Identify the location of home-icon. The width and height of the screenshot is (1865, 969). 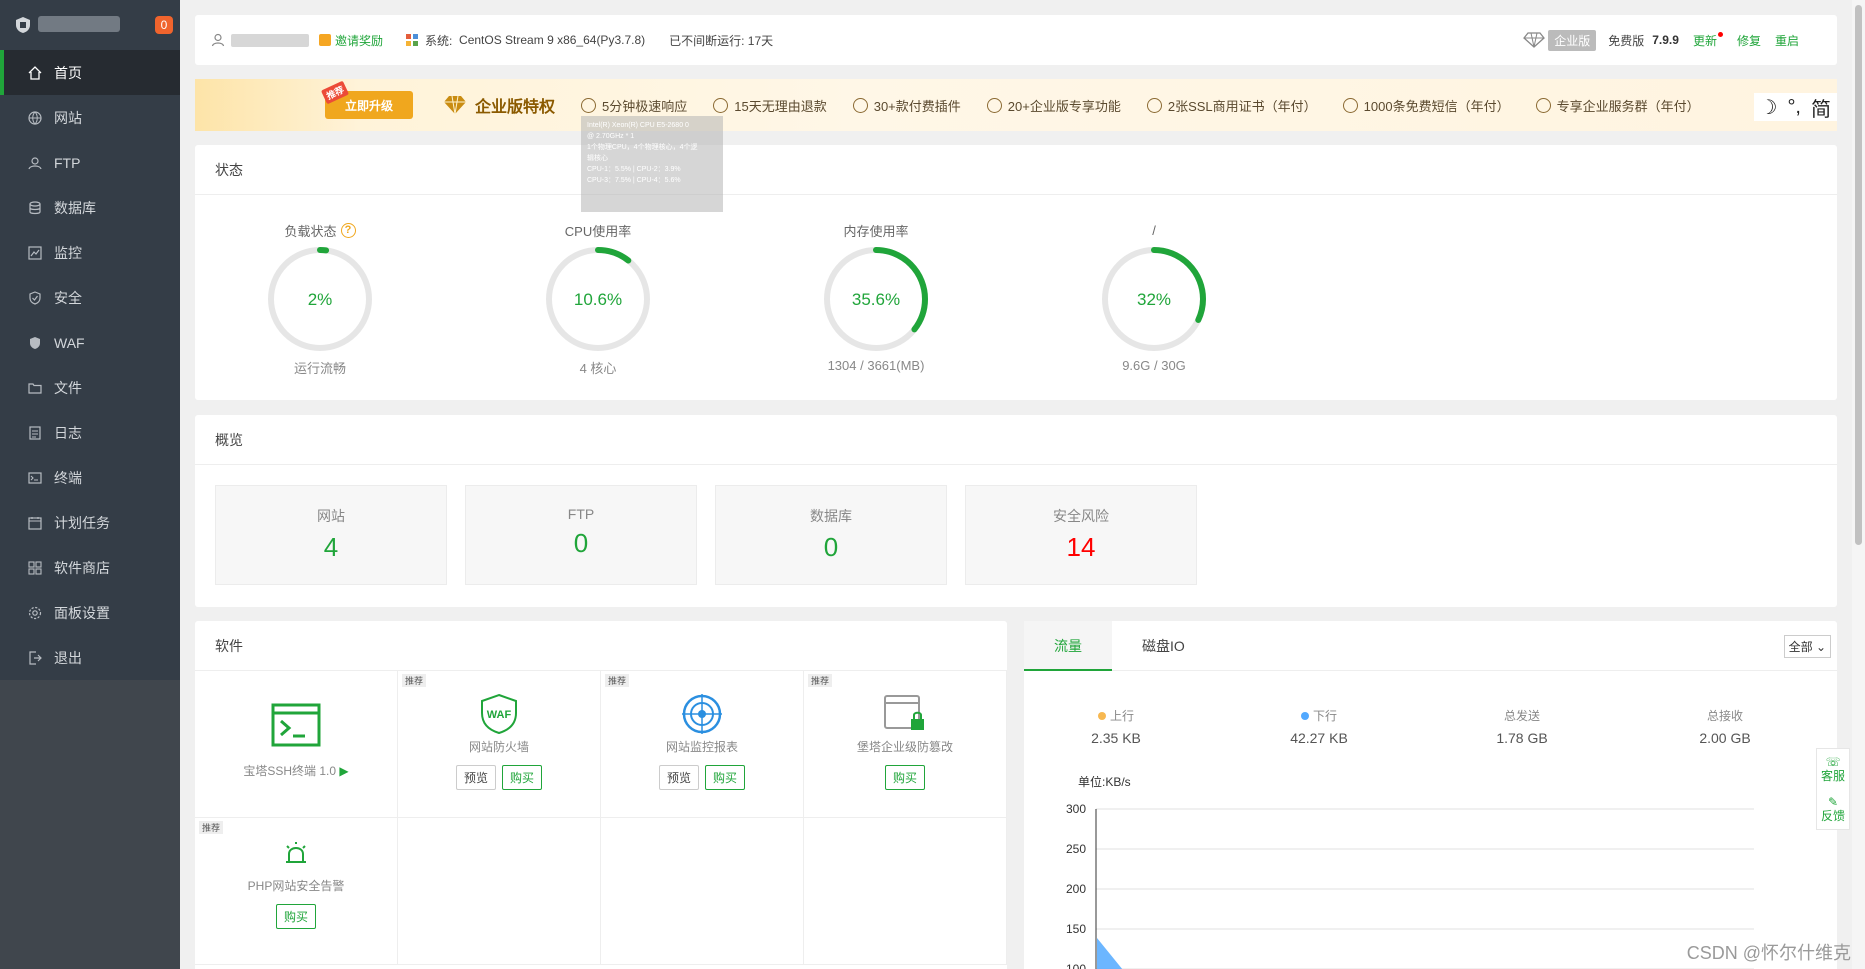
(35, 73).